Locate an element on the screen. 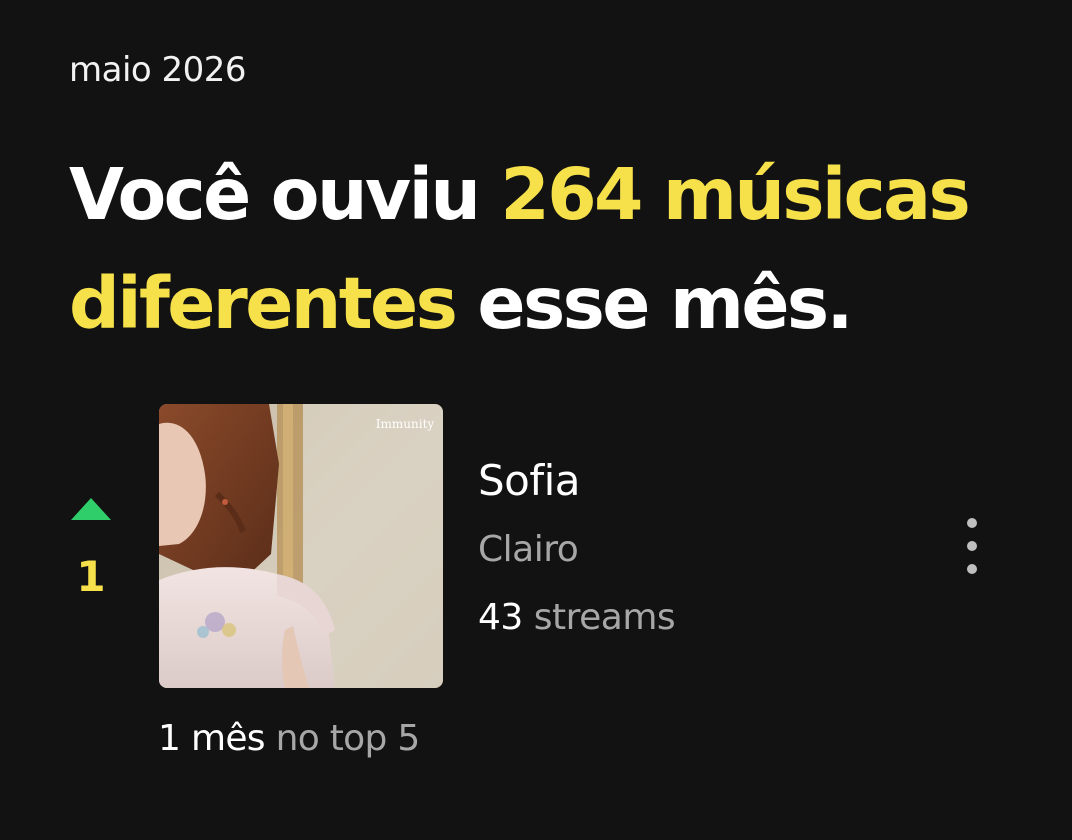 The width and height of the screenshot is (1072, 840). top-months-info: 1 mês no top 5 is located at coordinates (289, 738).